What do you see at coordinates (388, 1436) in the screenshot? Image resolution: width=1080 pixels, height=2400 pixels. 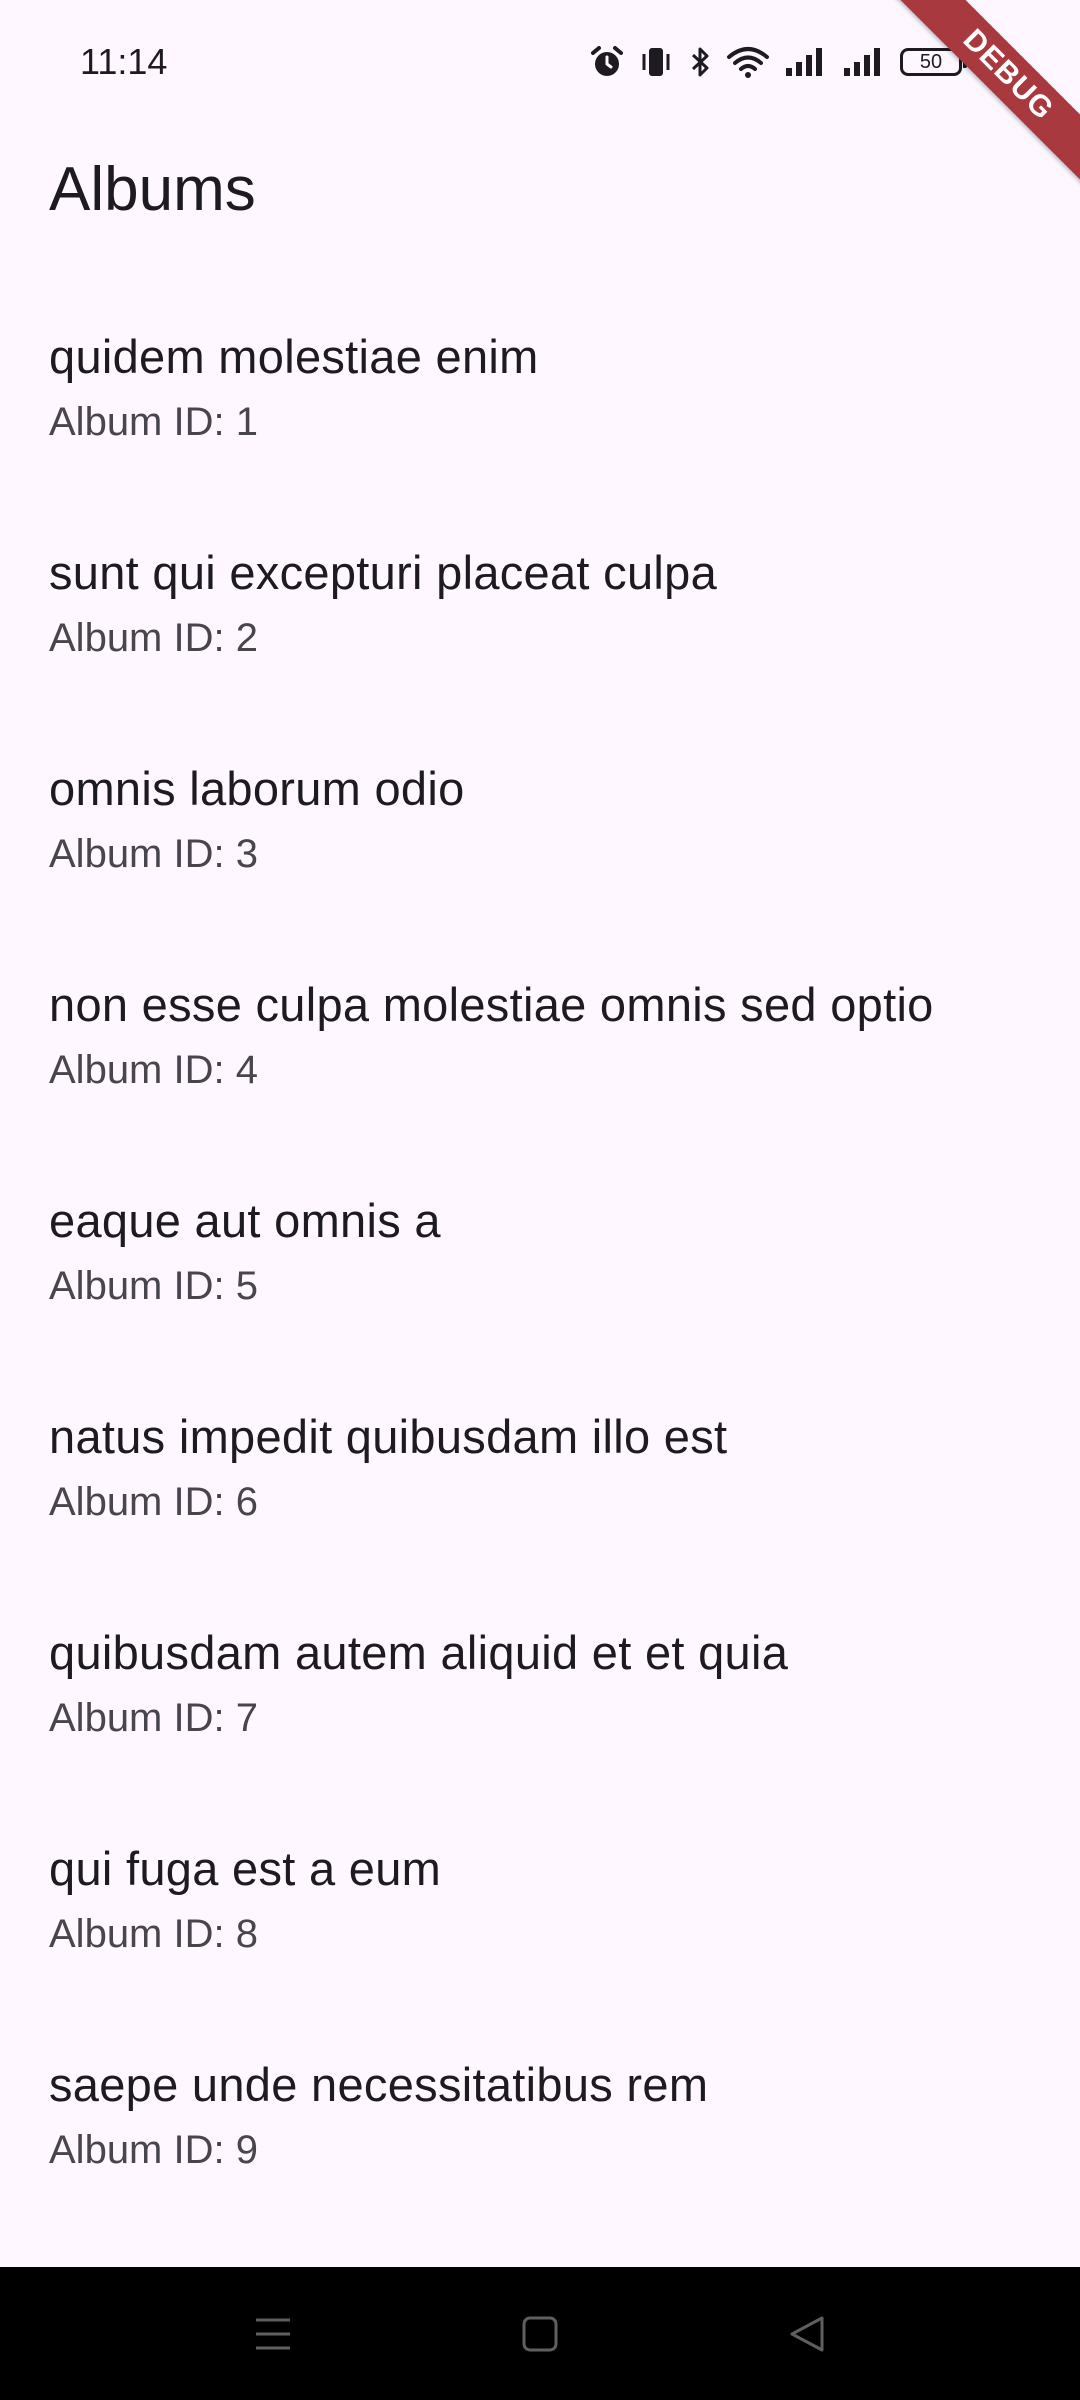 I see `album-title: natus impedit quibusdam illo est` at bounding box center [388, 1436].